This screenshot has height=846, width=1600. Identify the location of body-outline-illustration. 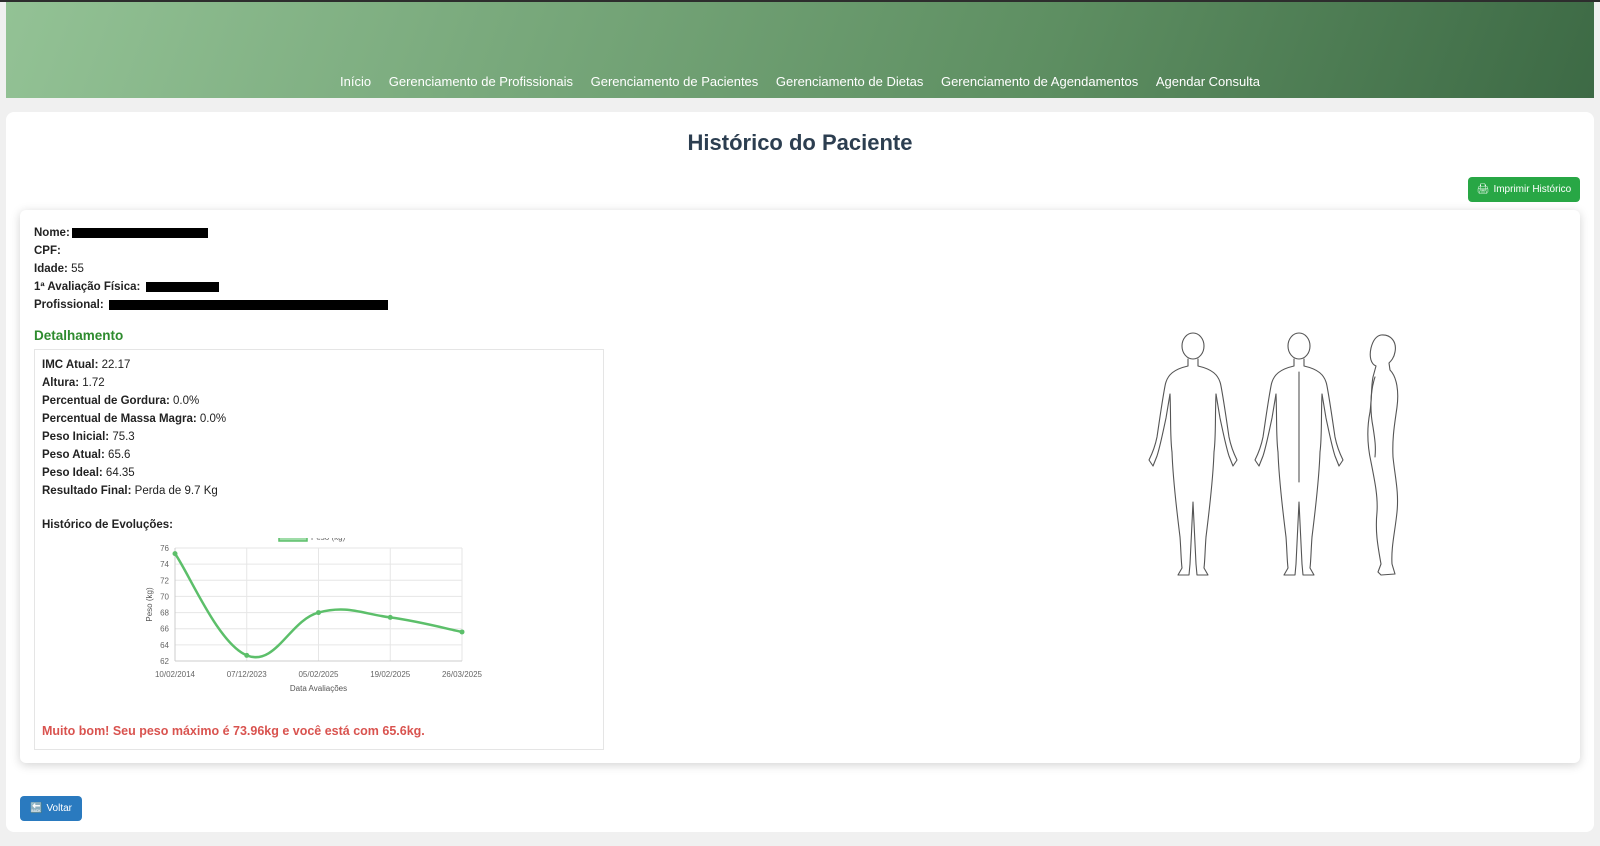
(1273, 454).